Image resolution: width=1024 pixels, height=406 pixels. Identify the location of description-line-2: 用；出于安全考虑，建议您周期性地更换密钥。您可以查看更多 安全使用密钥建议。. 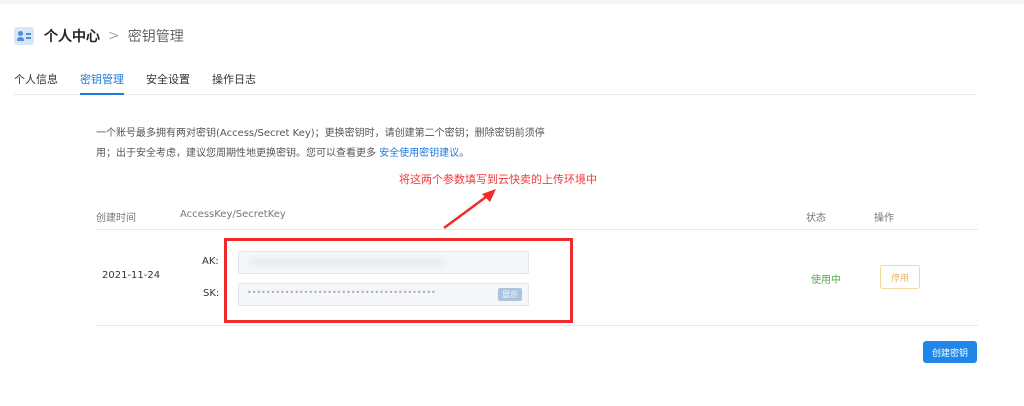
(283, 153).